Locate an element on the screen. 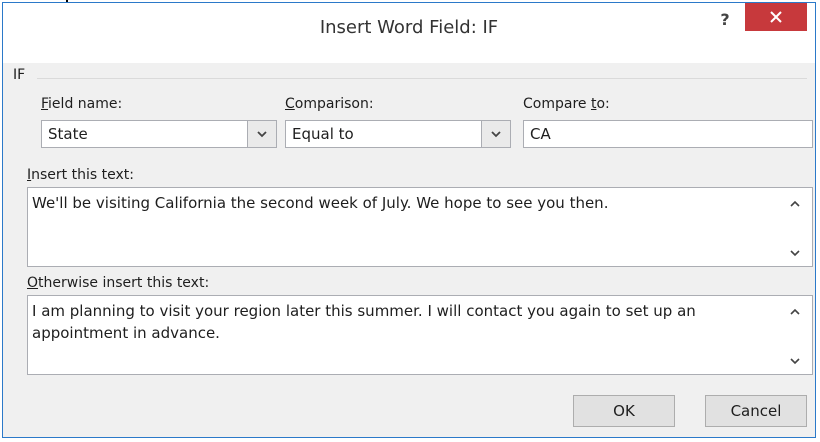  insert-text-scroll-down is located at coordinates (796, 254).